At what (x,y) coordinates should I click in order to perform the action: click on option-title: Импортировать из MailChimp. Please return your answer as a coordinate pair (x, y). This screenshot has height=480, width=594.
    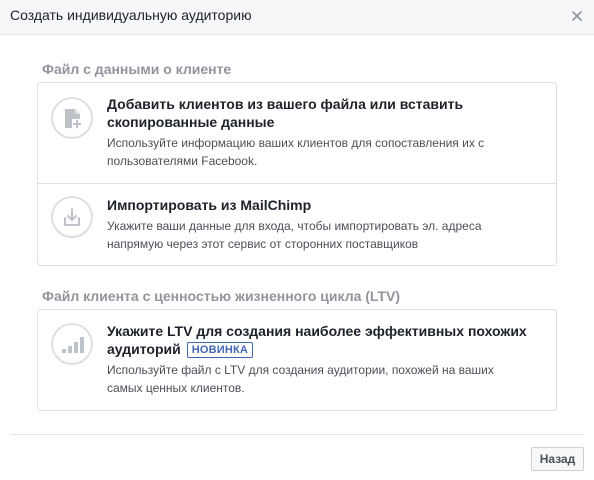
    Looking at the image, I should click on (209, 205).